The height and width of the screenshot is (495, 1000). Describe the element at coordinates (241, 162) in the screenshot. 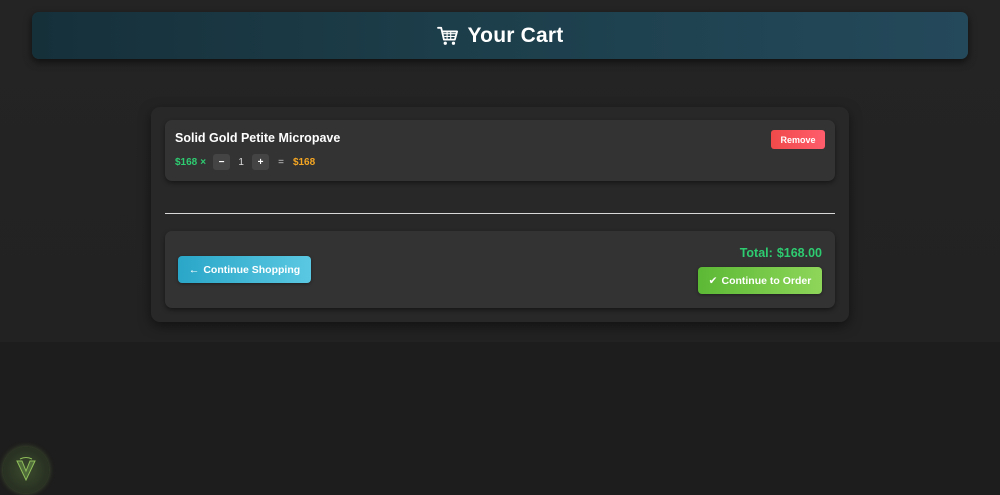

I see `quantity-value: 1` at that location.